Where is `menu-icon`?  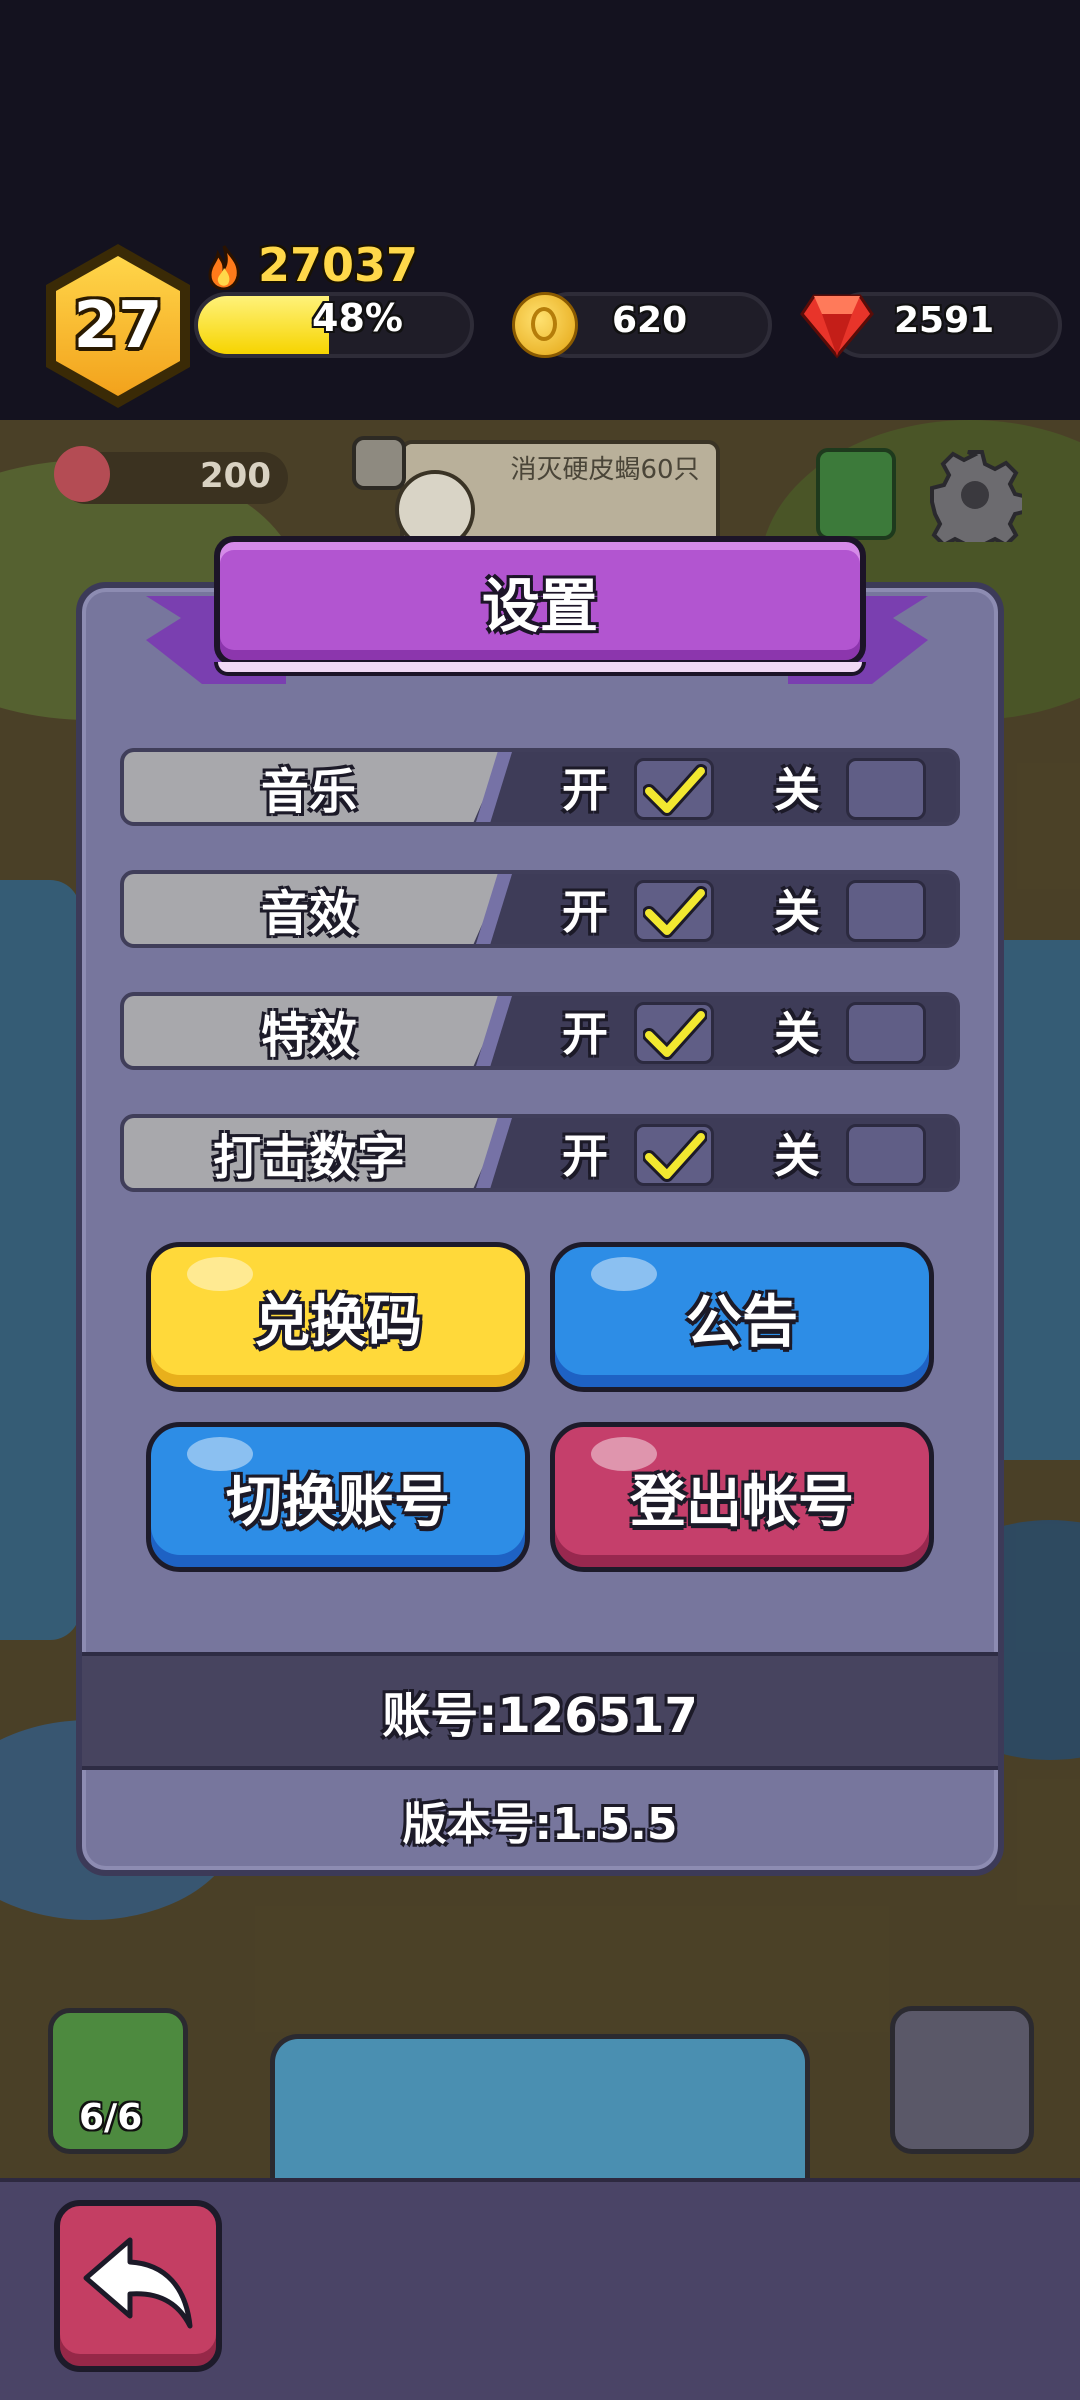
menu-icon is located at coordinates (856, 494).